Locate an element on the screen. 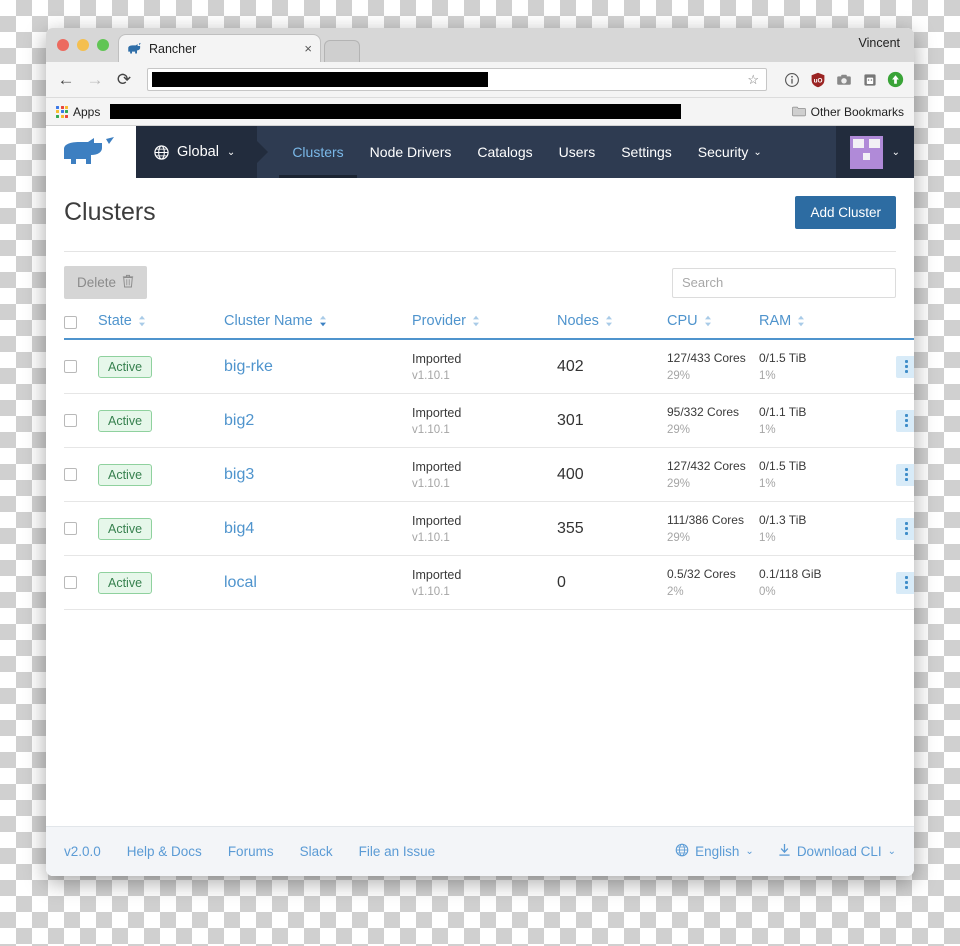 The image size is (960, 946). nav-item-node-drivers: Node Drivers is located at coordinates (411, 152).